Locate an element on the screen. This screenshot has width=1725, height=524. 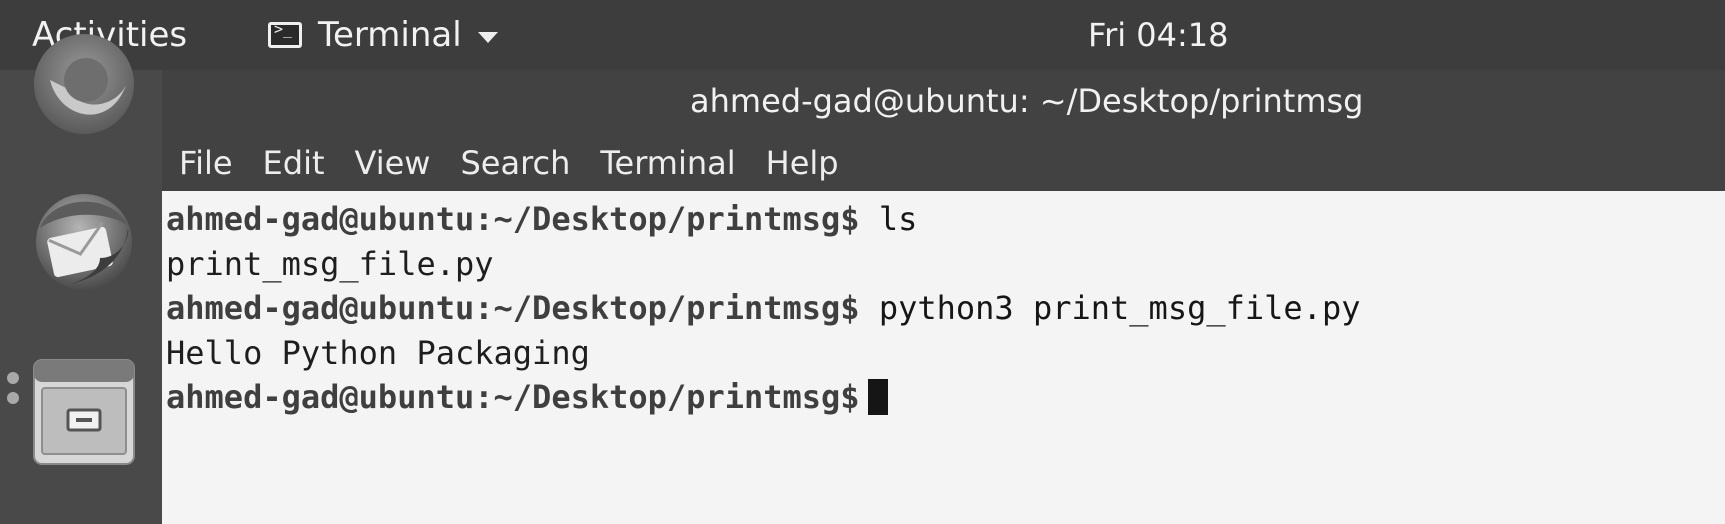
terminal-line: print_msg_file.py is located at coordinates (945, 264).